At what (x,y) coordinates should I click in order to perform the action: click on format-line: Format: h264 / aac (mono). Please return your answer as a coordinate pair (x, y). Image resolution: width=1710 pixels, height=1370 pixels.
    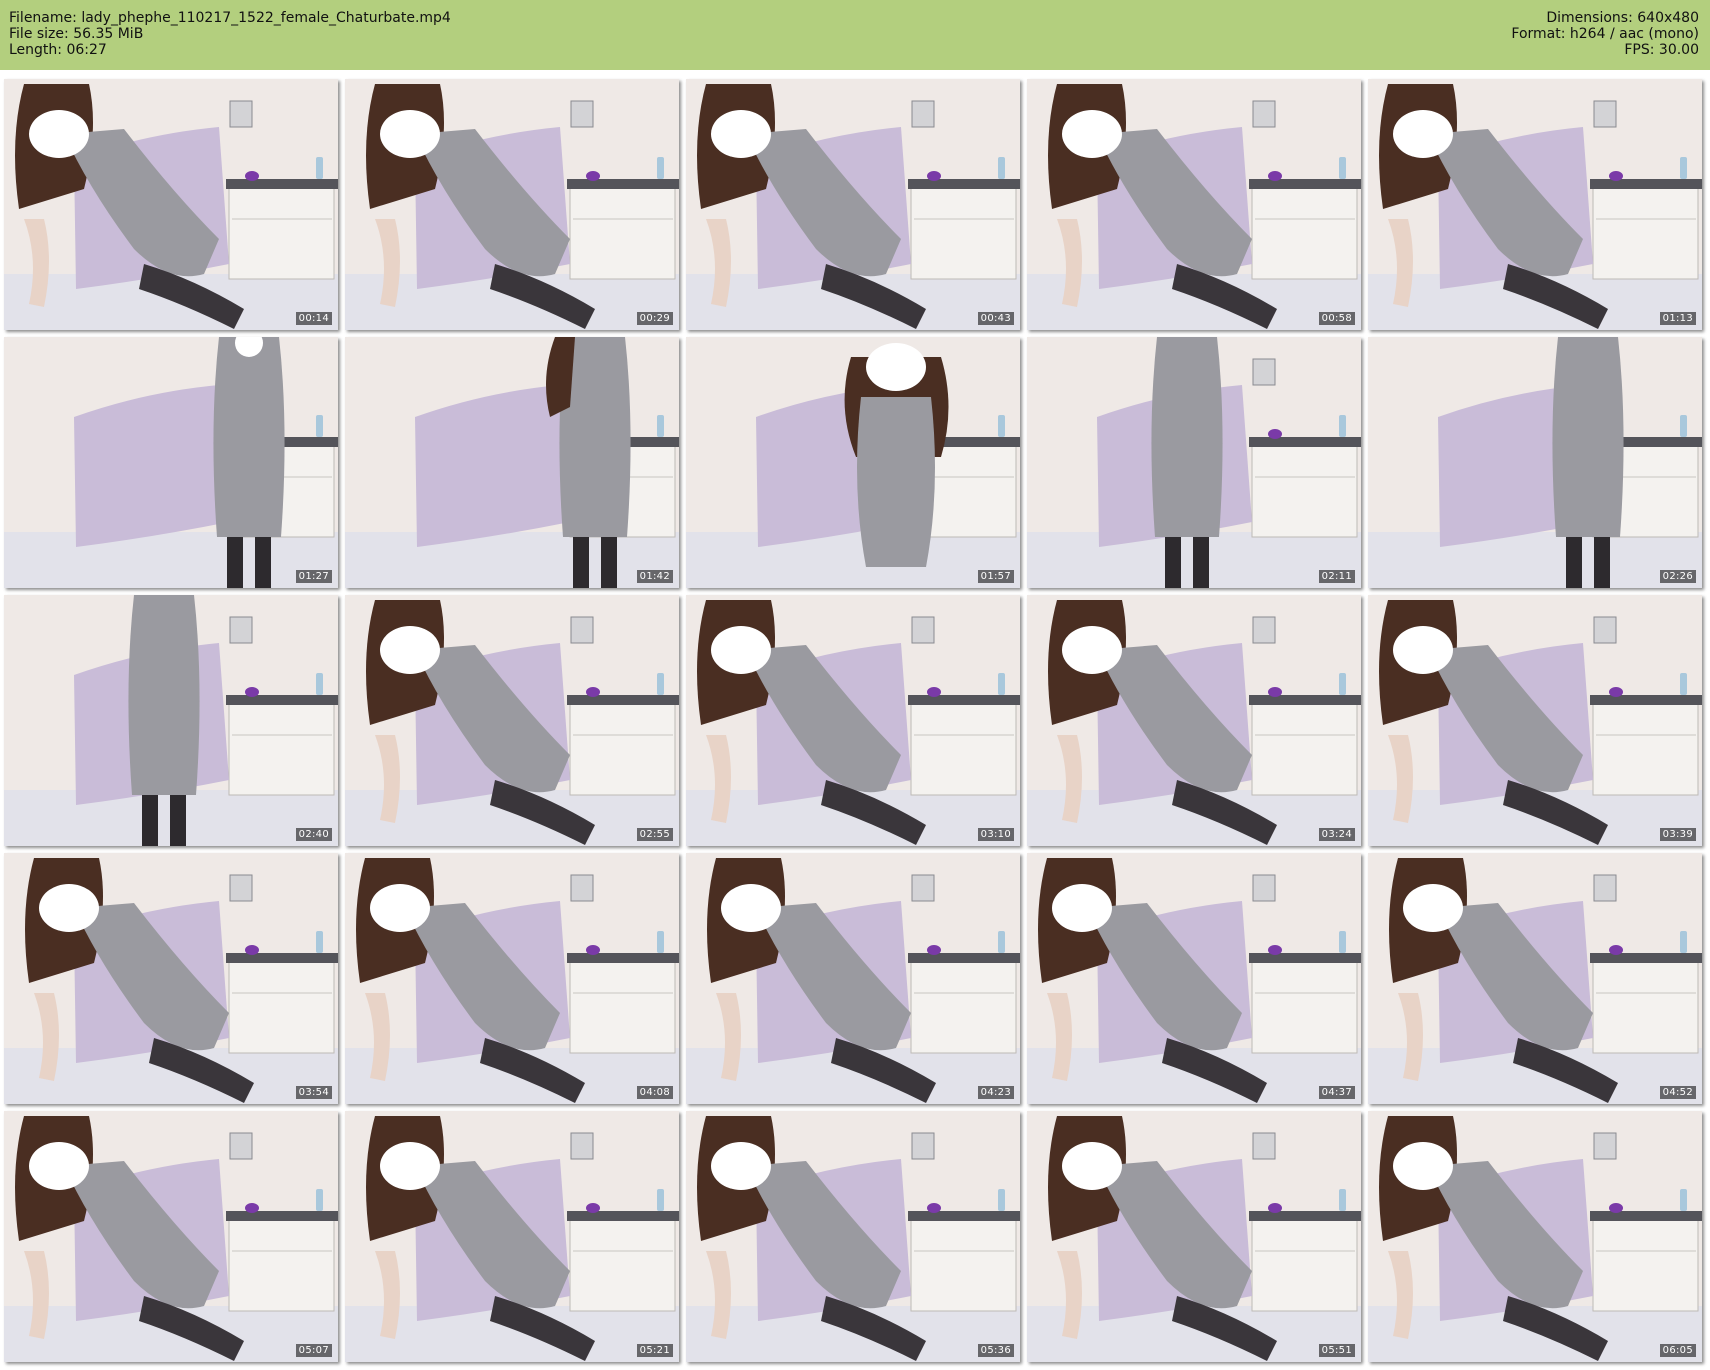
    Looking at the image, I should click on (1605, 34).